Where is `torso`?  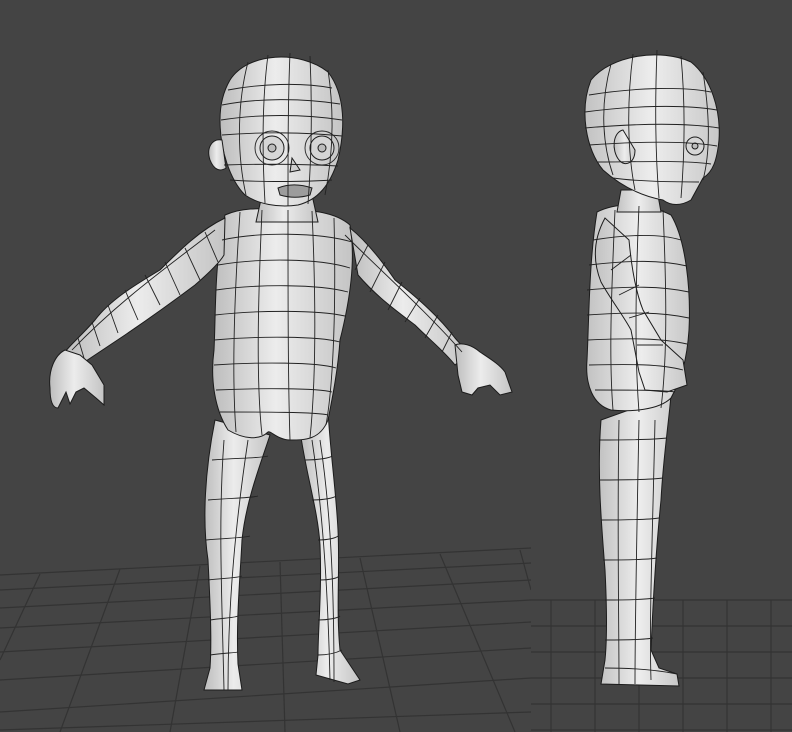 torso is located at coordinates (282, 324).